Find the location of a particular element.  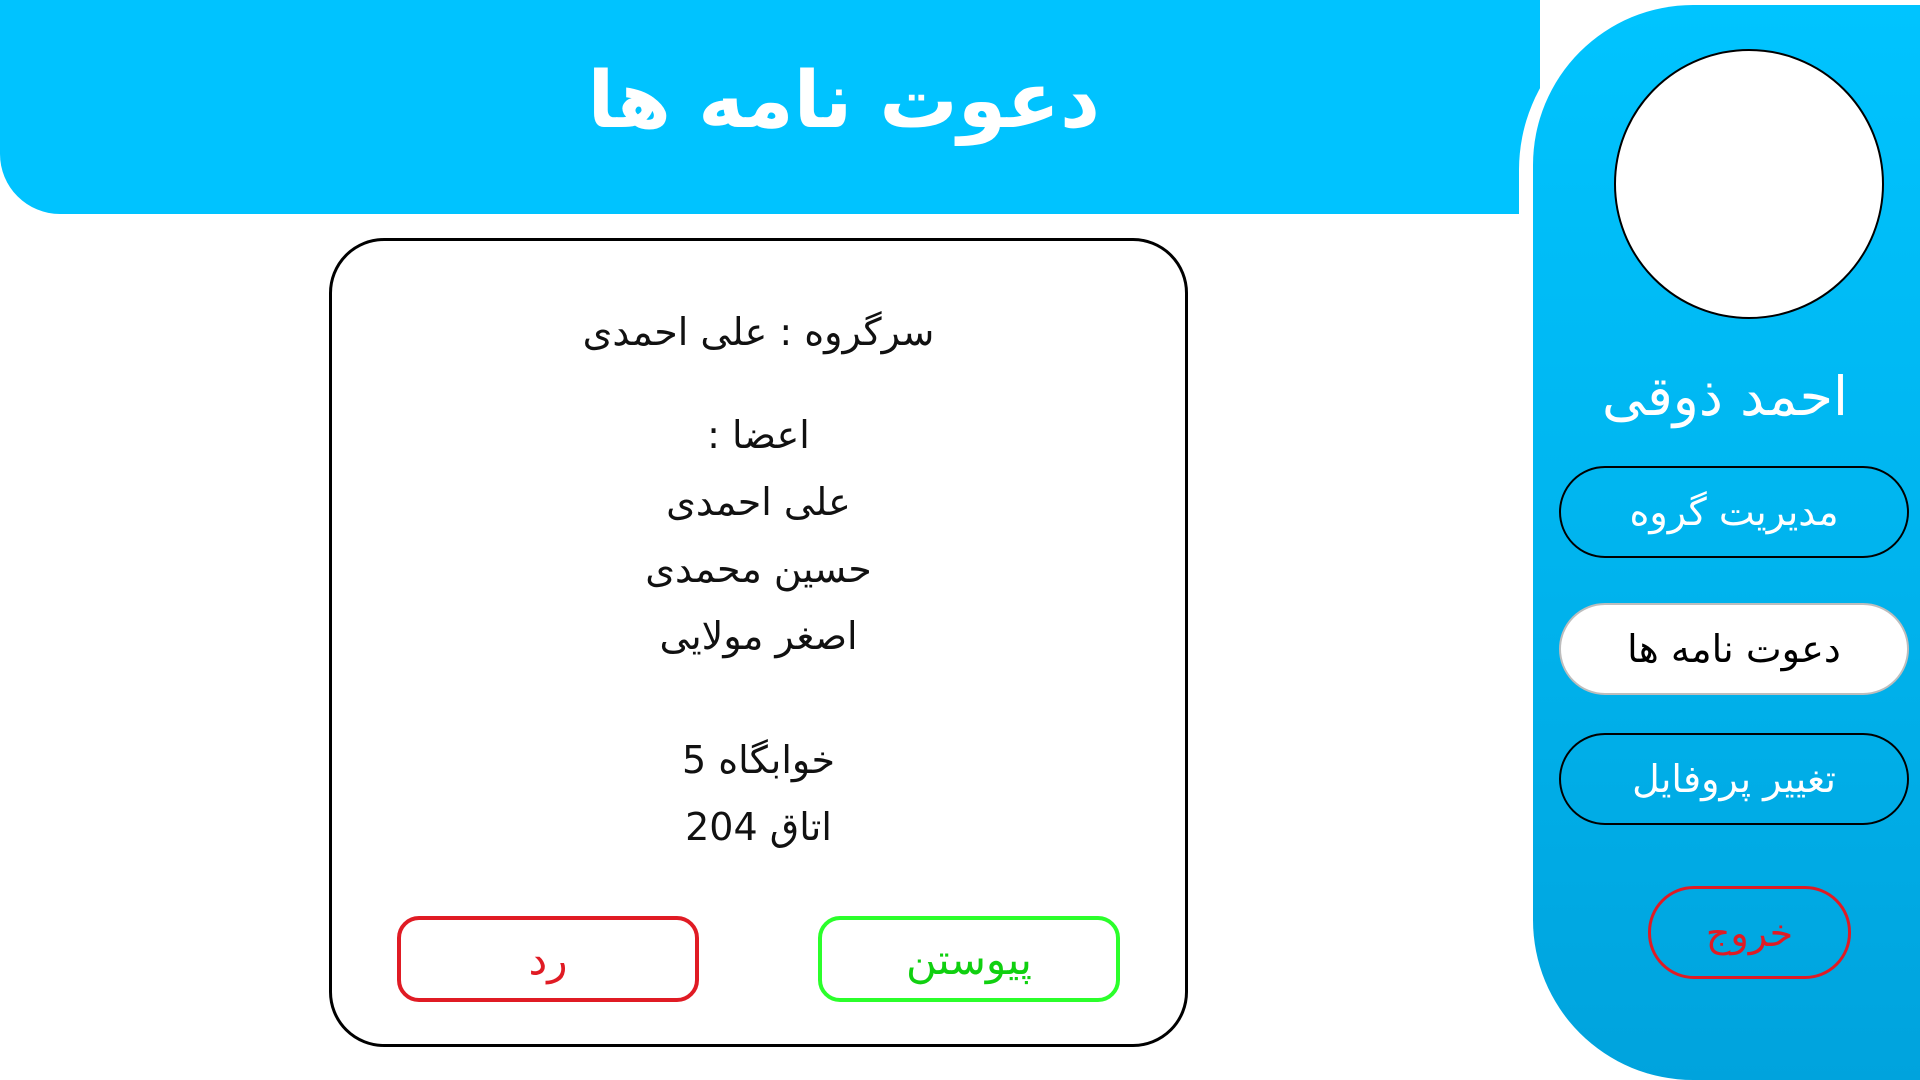

avatar is located at coordinates (1749, 184).